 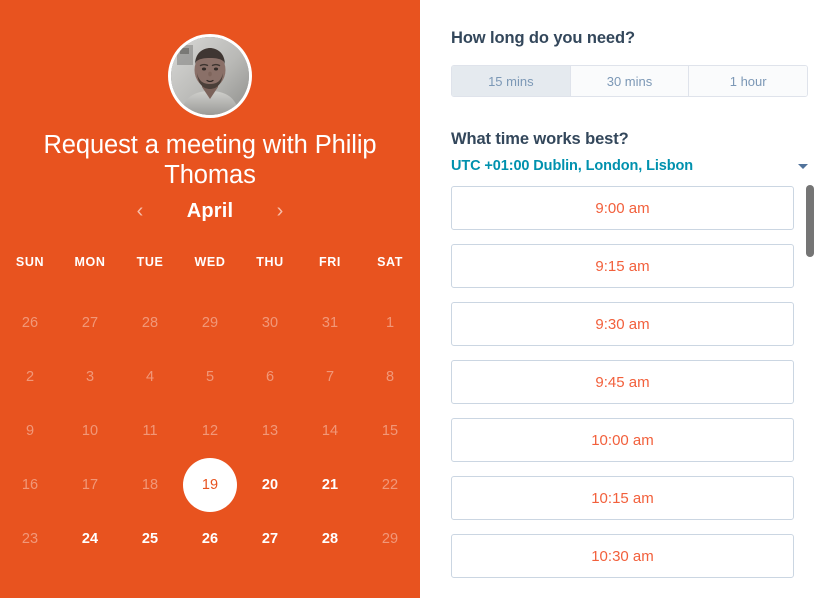 I want to click on chevron-down-icon, so click(x=803, y=166).